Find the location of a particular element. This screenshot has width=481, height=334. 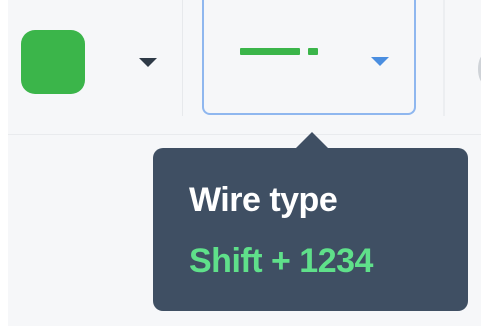

color-swatch is located at coordinates (53, 62).